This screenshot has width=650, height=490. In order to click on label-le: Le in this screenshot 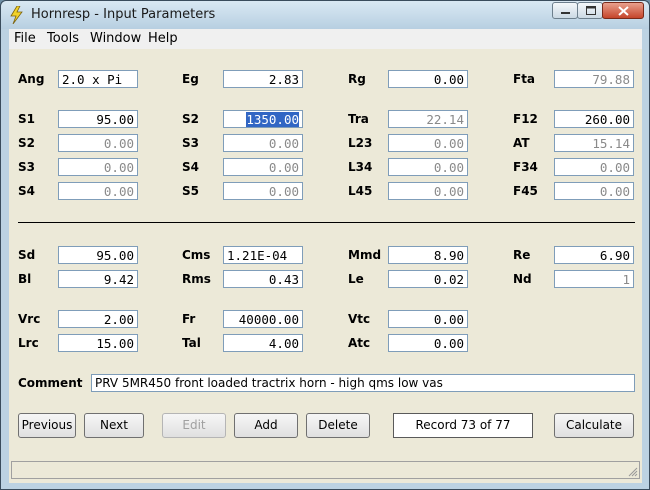, I will do `click(356, 279)`.